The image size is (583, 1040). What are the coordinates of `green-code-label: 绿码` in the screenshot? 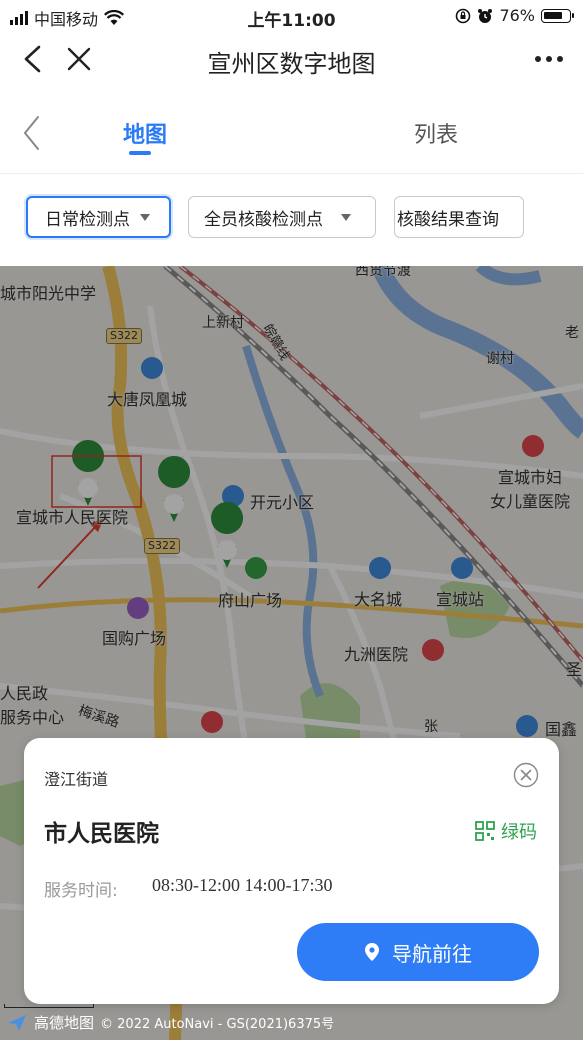 It's located at (519, 832).